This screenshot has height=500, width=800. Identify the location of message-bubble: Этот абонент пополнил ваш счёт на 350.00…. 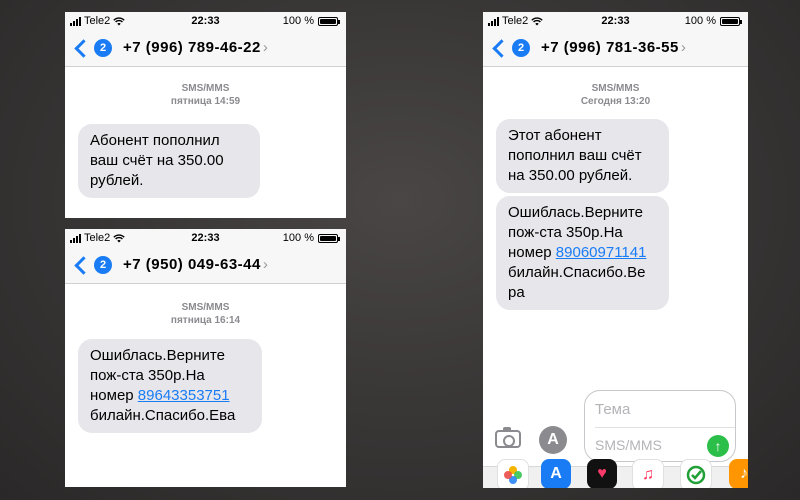
(582, 156).